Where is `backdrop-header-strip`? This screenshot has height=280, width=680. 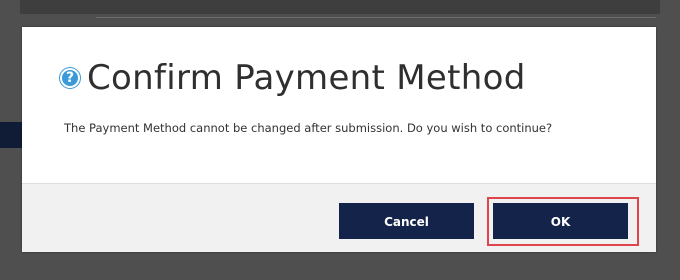 backdrop-header-strip is located at coordinates (340, 7).